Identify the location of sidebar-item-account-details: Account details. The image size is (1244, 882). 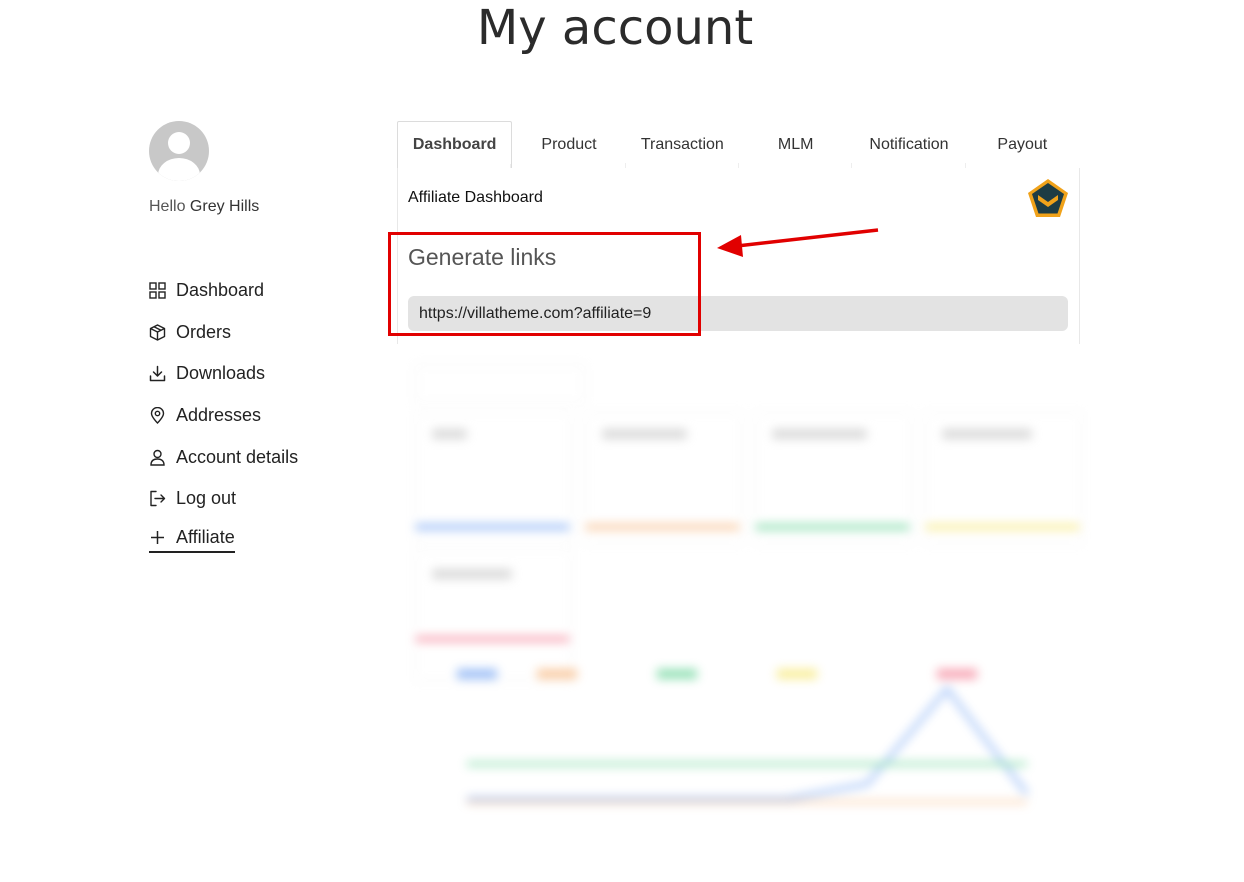
(223, 457).